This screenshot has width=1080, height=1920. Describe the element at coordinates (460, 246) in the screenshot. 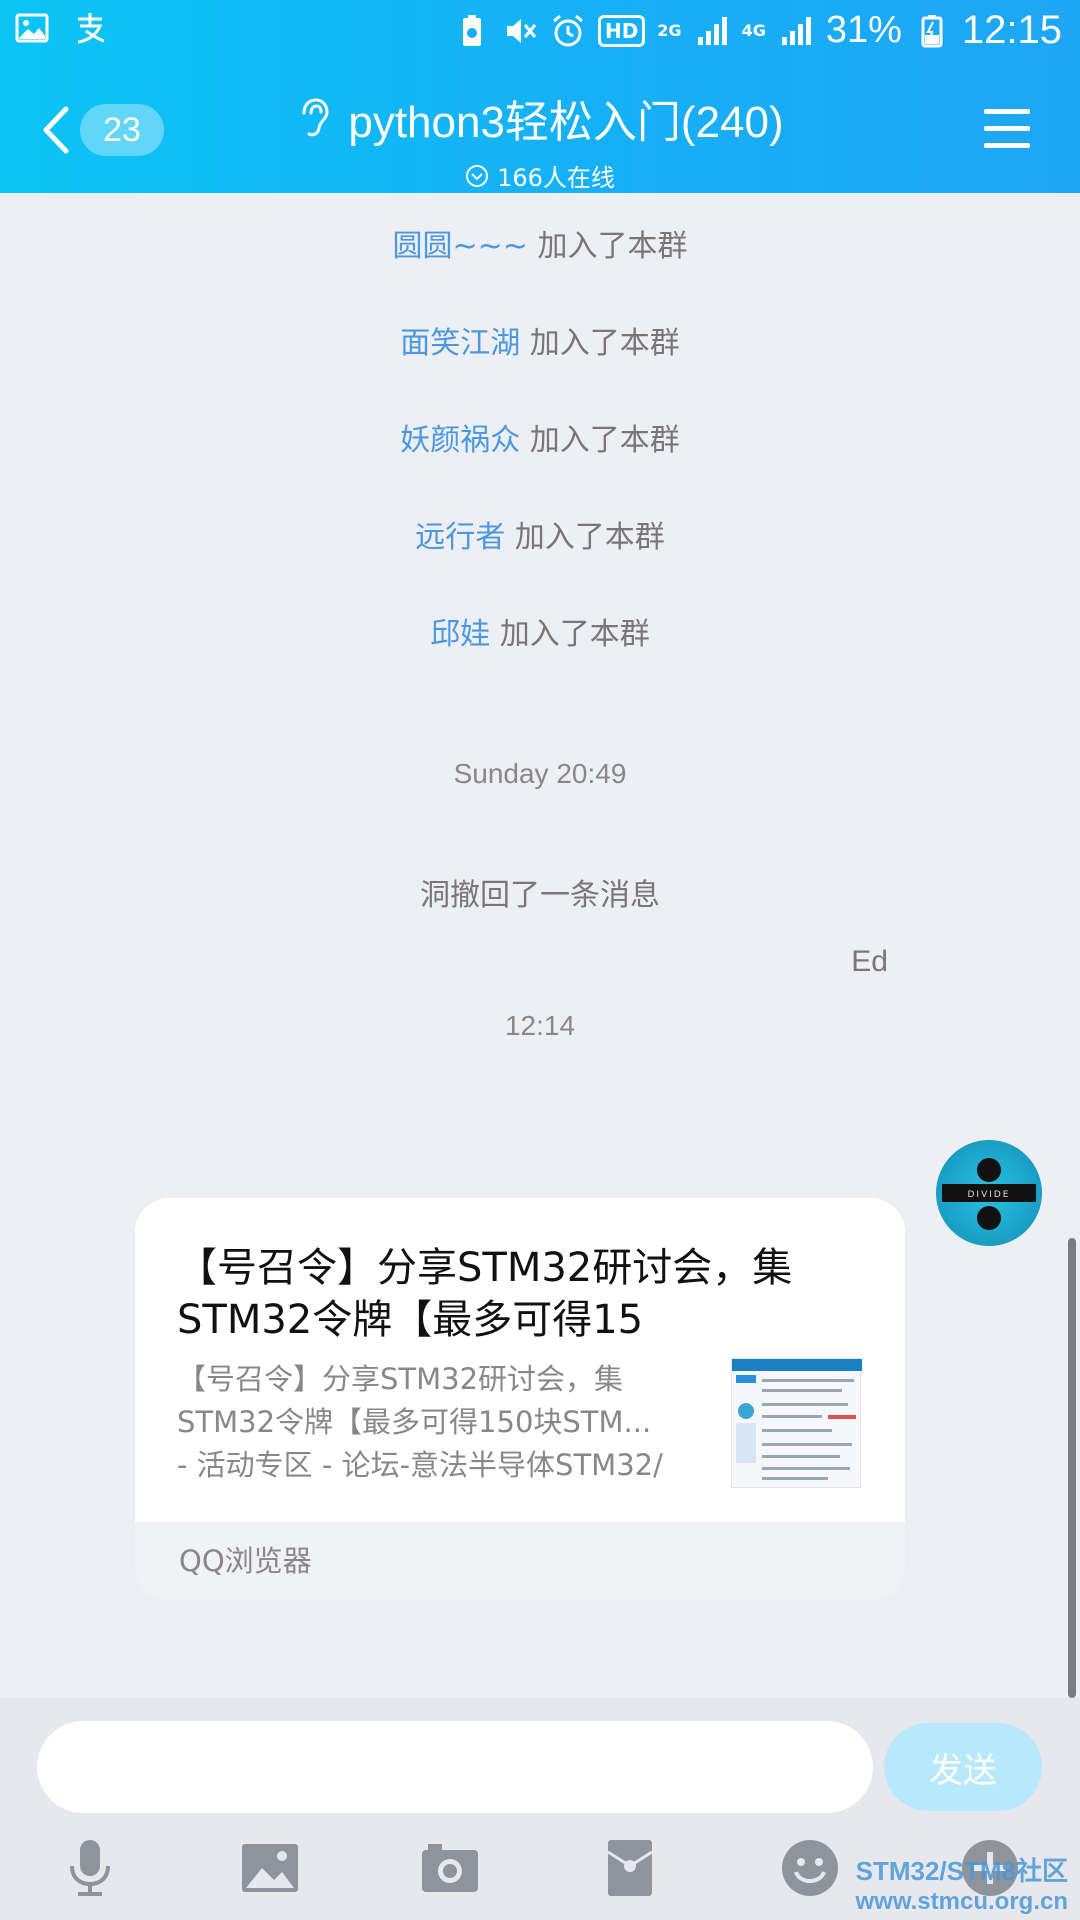

I see `member-name-link: 圆圆~~~` at that location.